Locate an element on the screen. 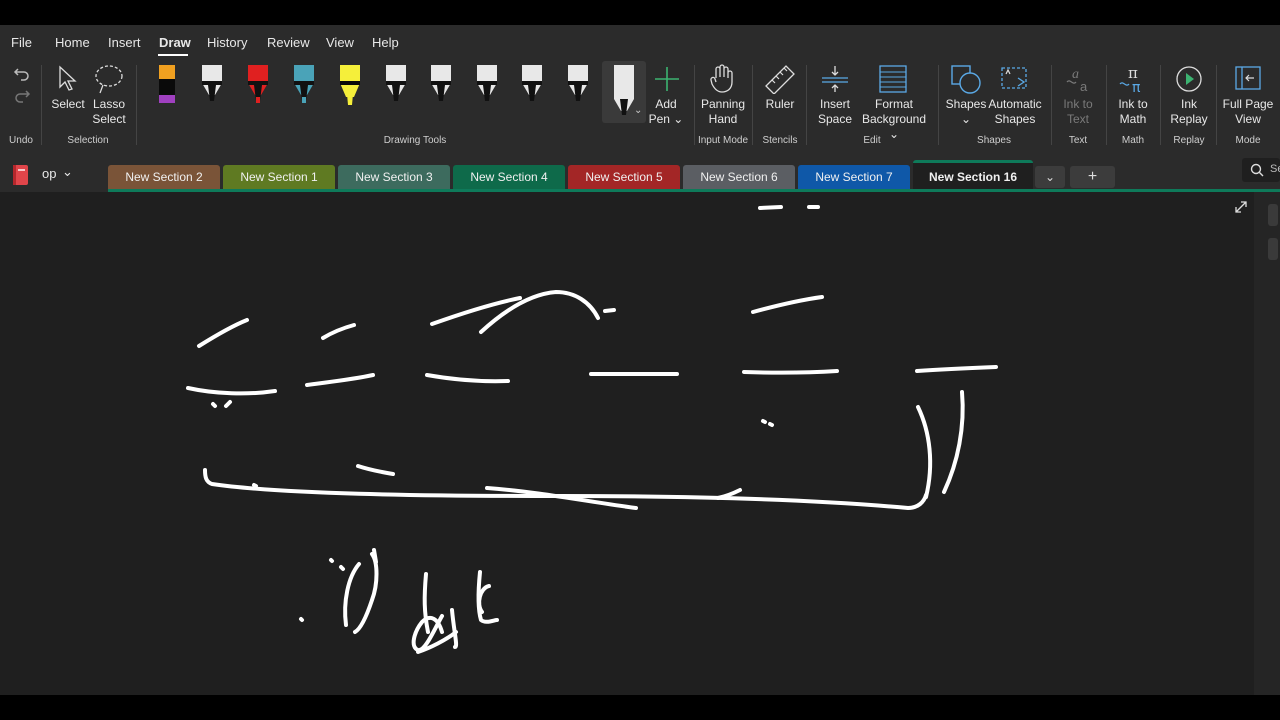 This screenshot has height=720, width=1280. highlighter-yellow-icon is located at coordinates (350, 86).